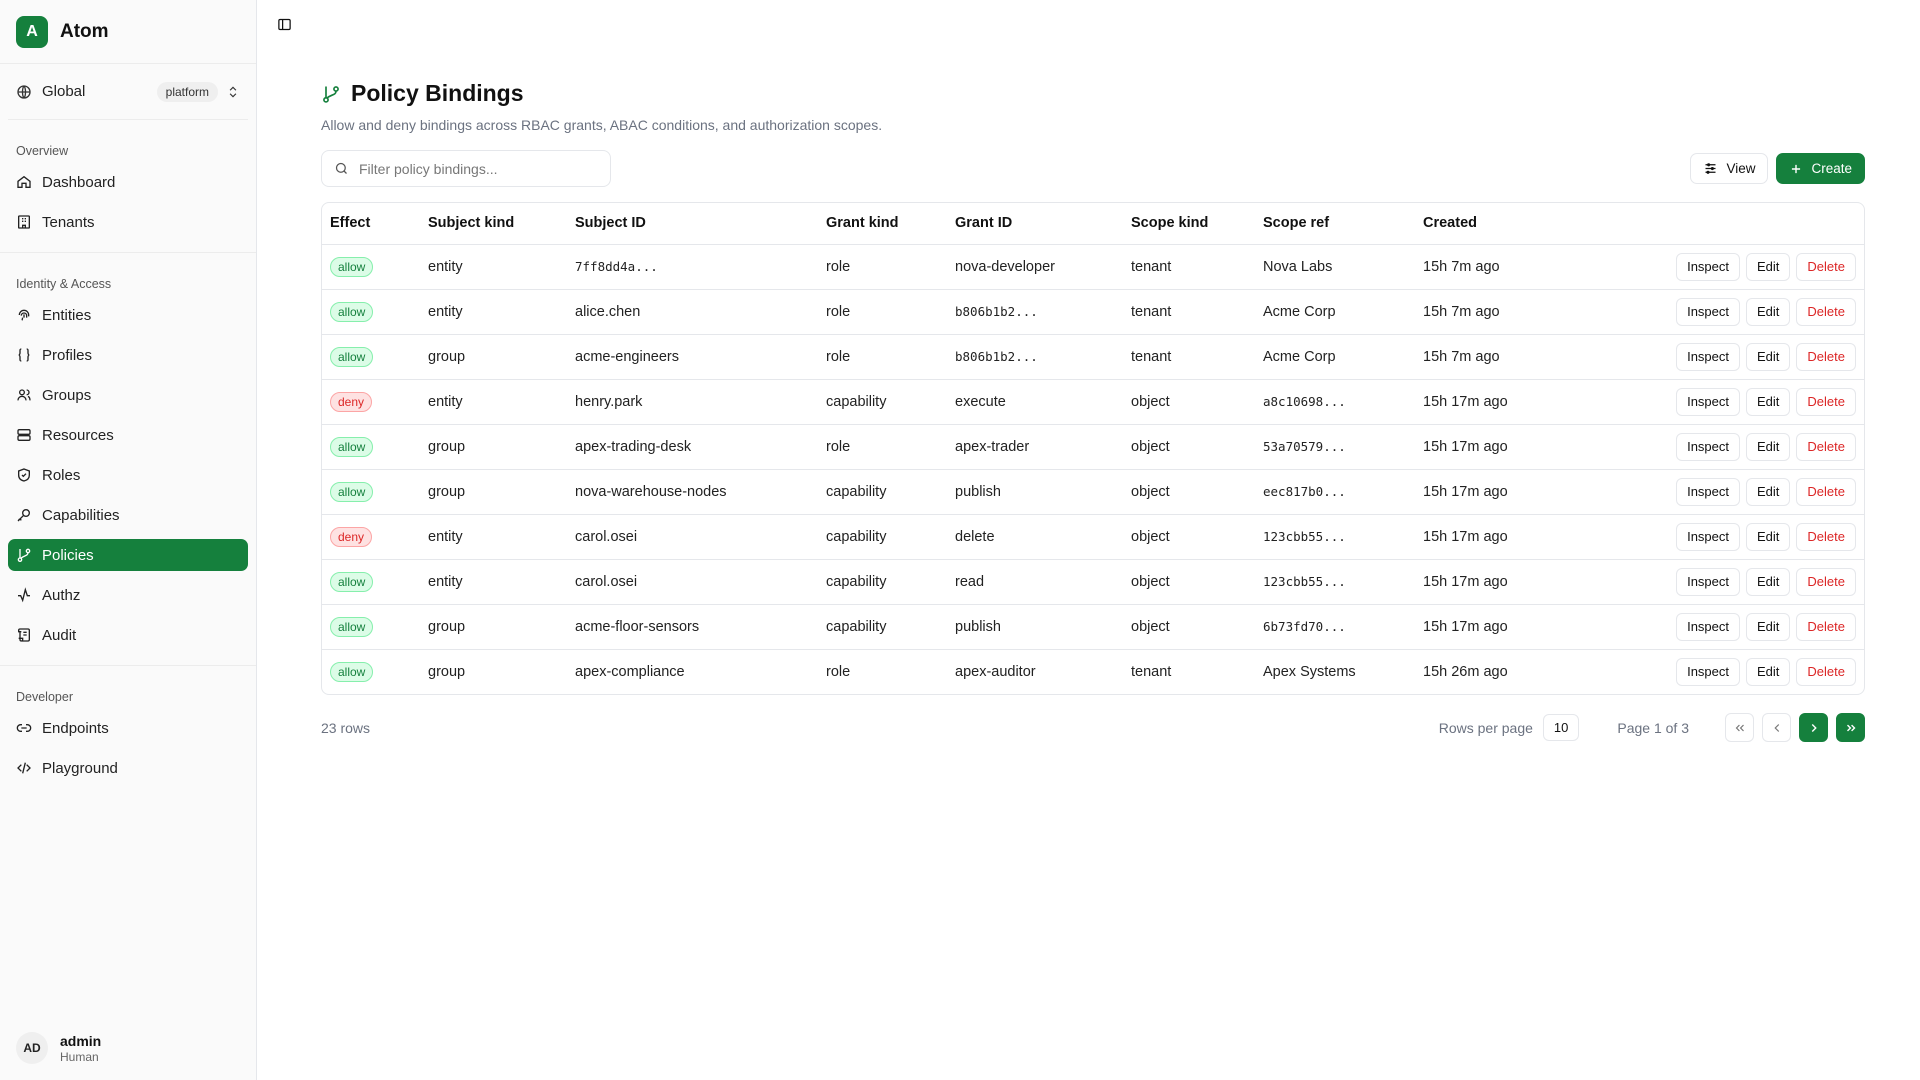  I want to click on subject-id-text: alice.chen, so click(608, 311).